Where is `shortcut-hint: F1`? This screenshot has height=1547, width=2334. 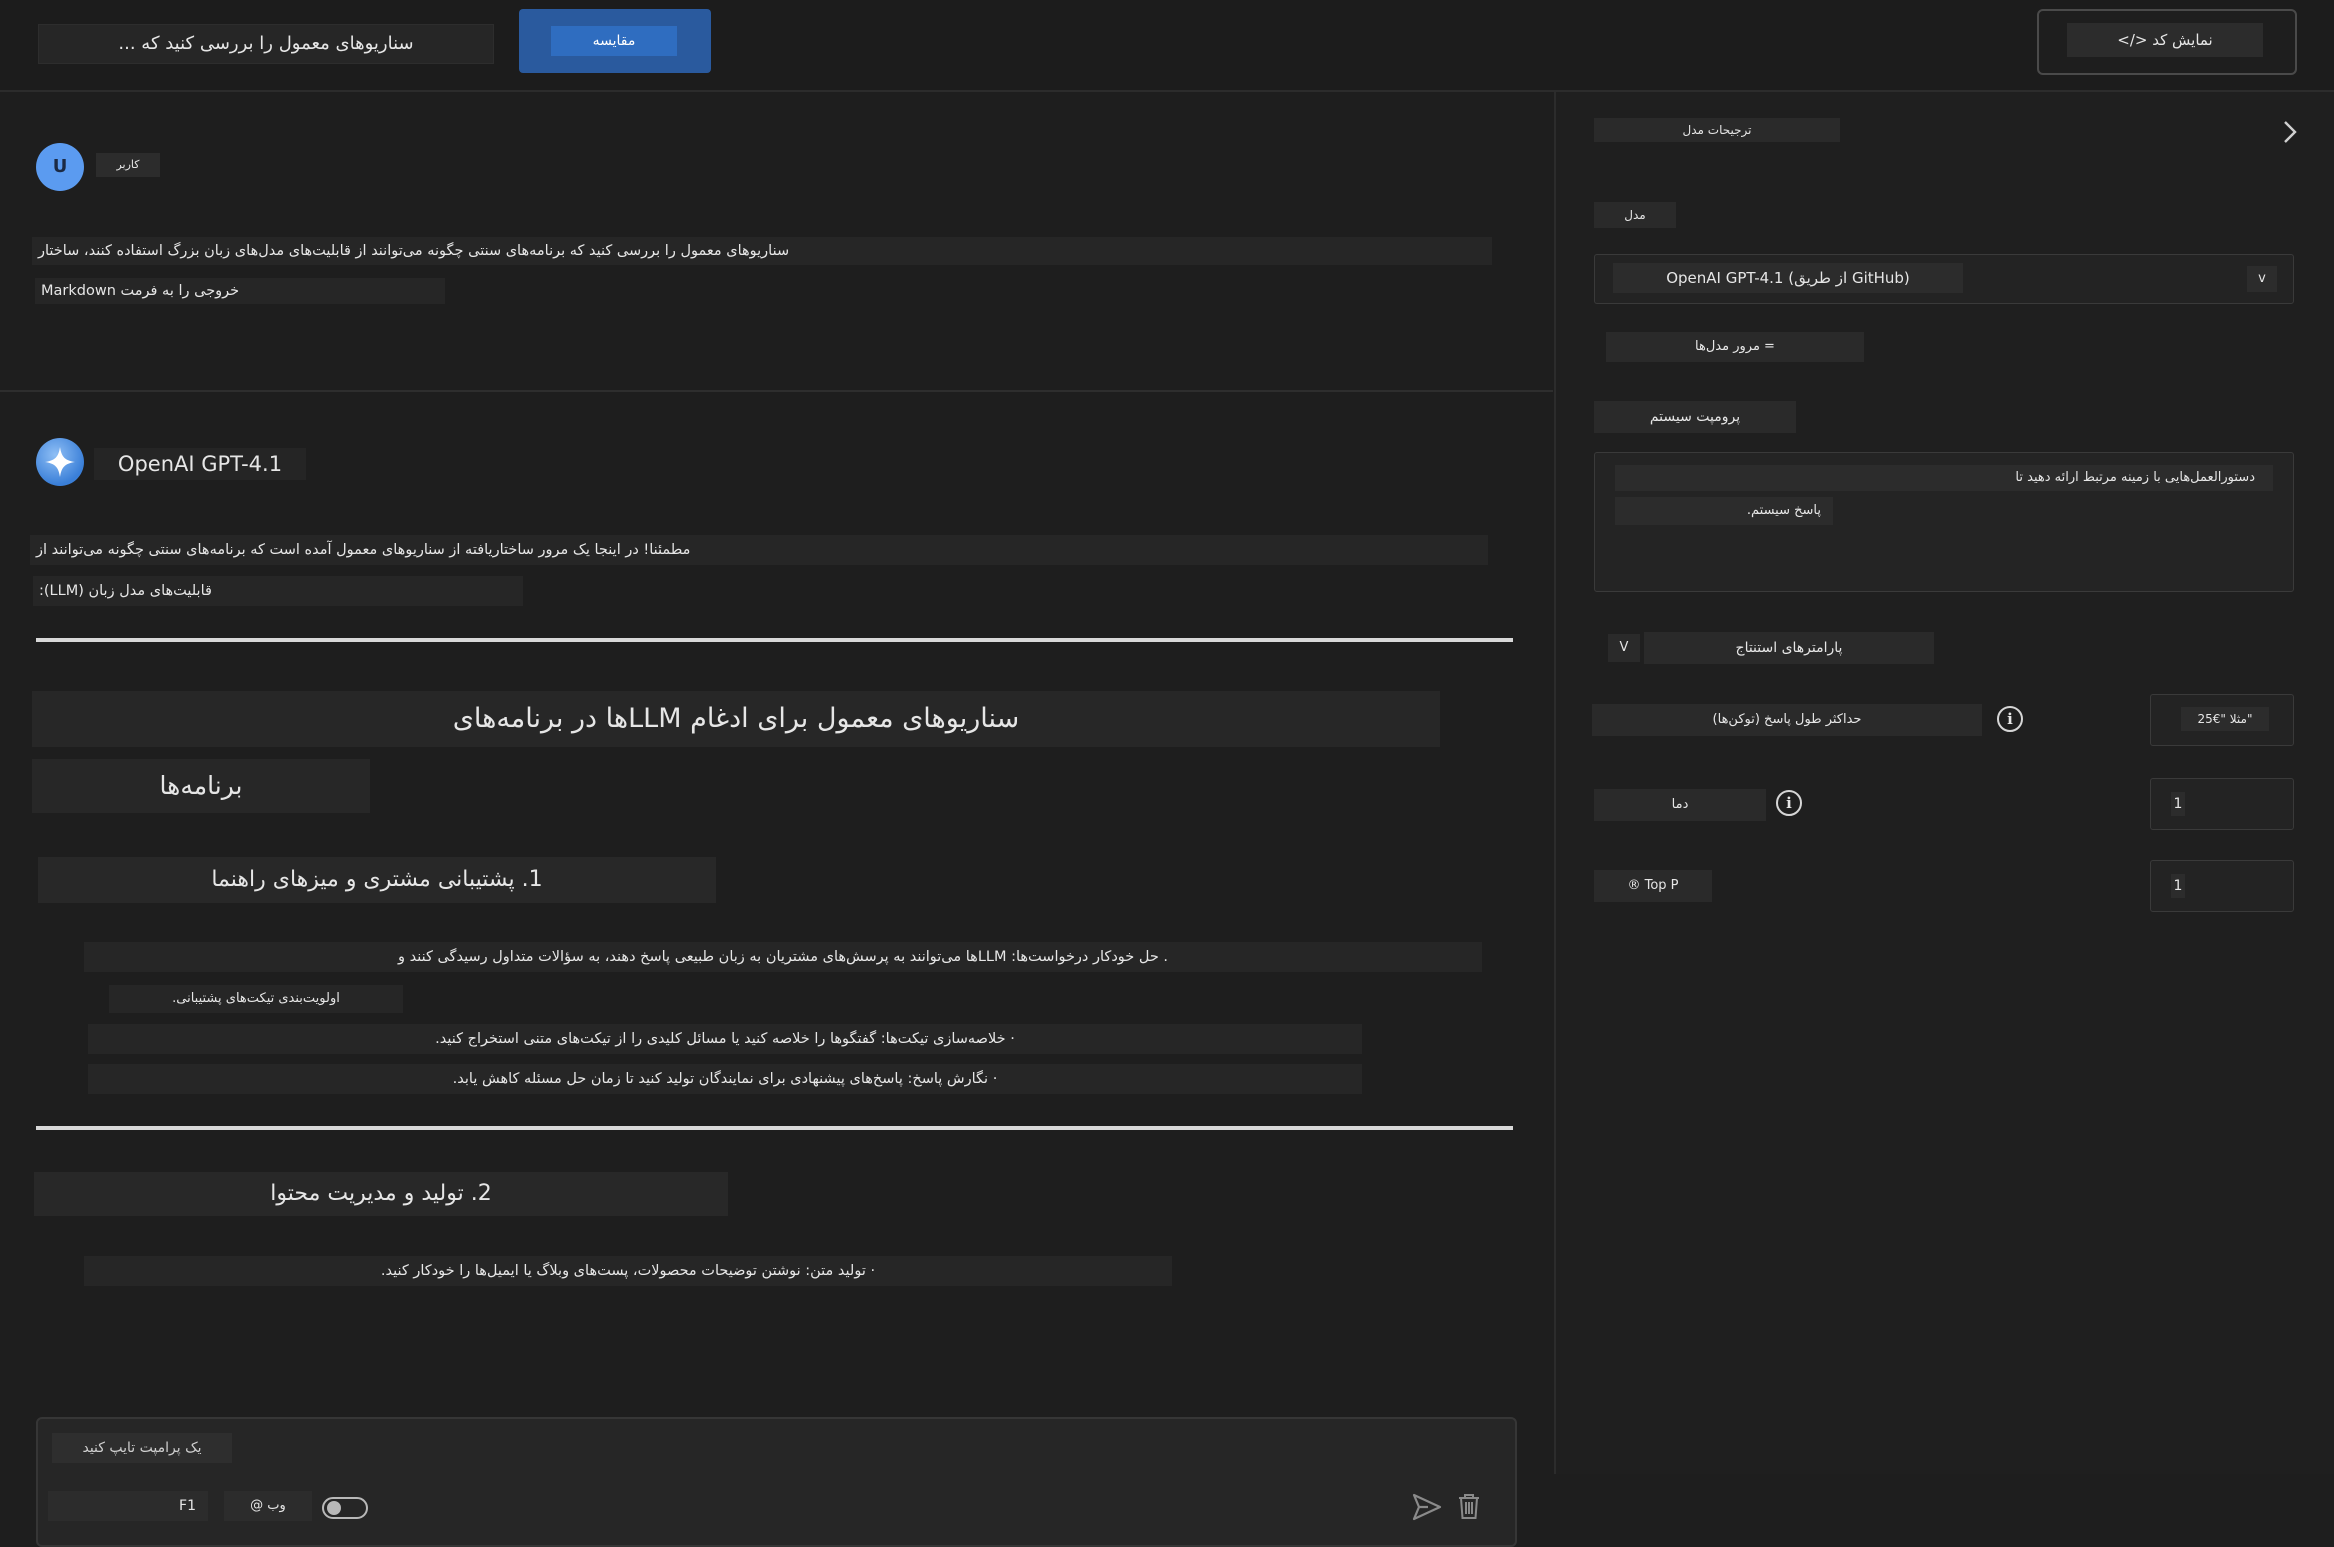 shortcut-hint: F1 is located at coordinates (128, 1506).